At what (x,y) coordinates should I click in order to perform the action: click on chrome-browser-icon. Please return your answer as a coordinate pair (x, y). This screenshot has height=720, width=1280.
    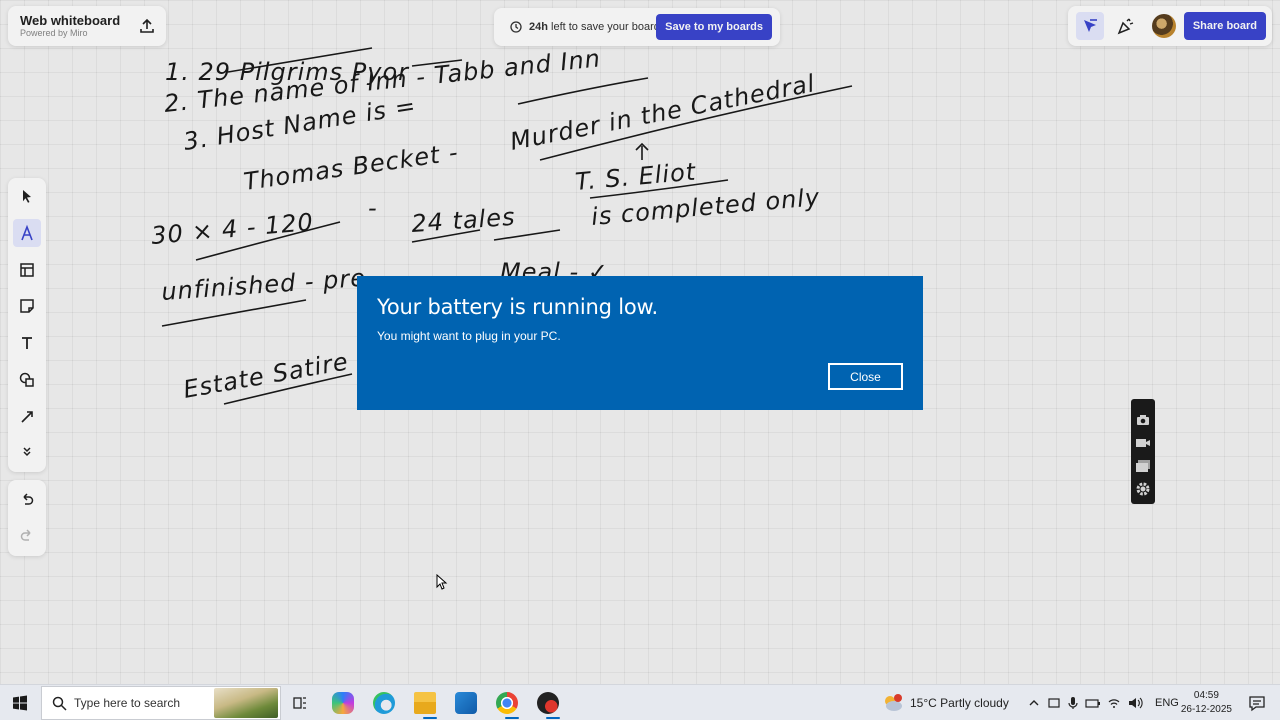
    Looking at the image, I should click on (507, 703).